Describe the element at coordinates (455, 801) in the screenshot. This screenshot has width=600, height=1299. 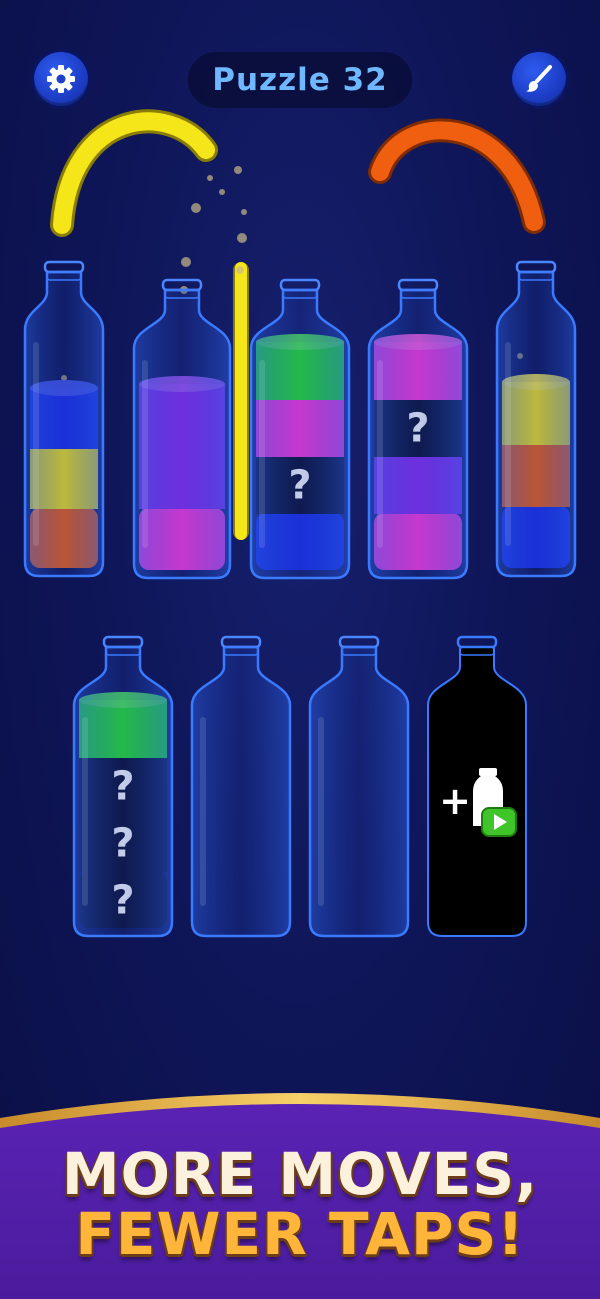
I see `add-plus-sign: +` at that location.